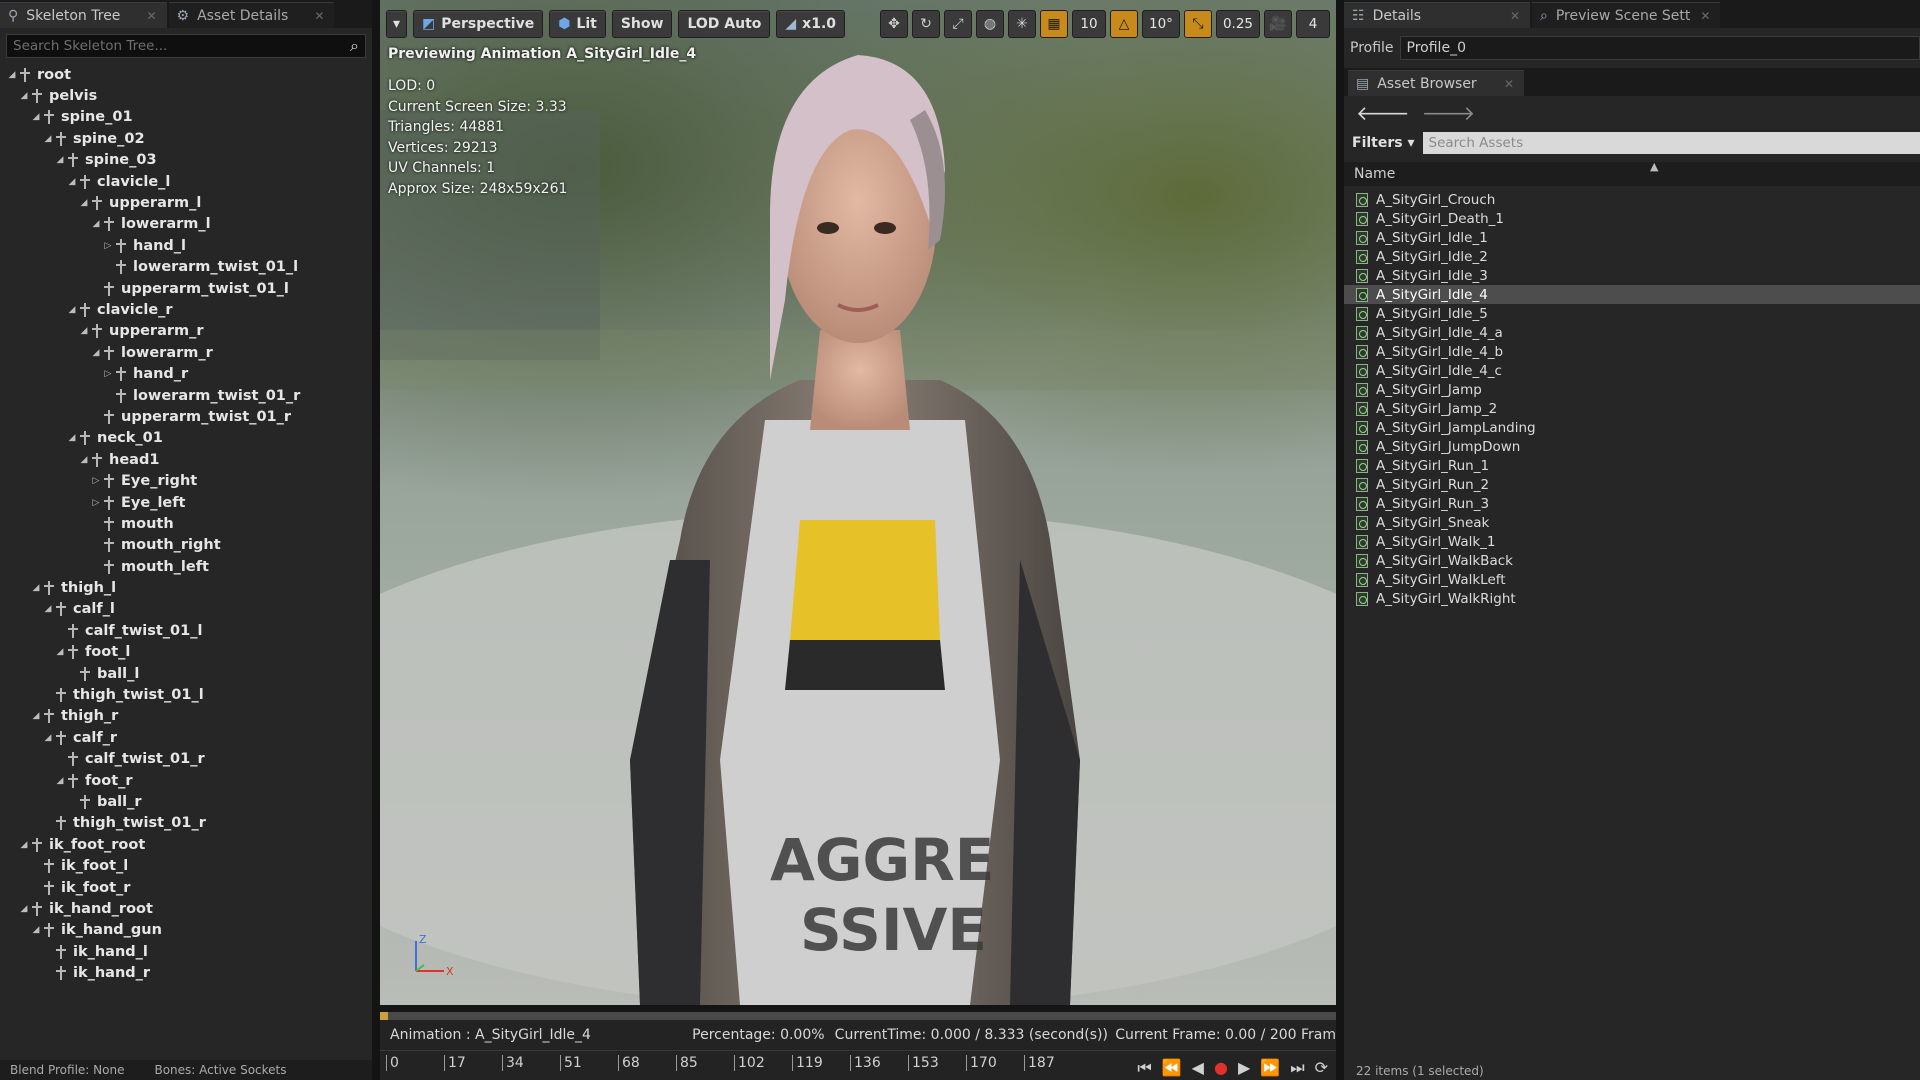 The image size is (1920, 1080). Describe the element at coordinates (186, 331) in the screenshot. I see `bone-row: ◢ upperarm_r` at that location.